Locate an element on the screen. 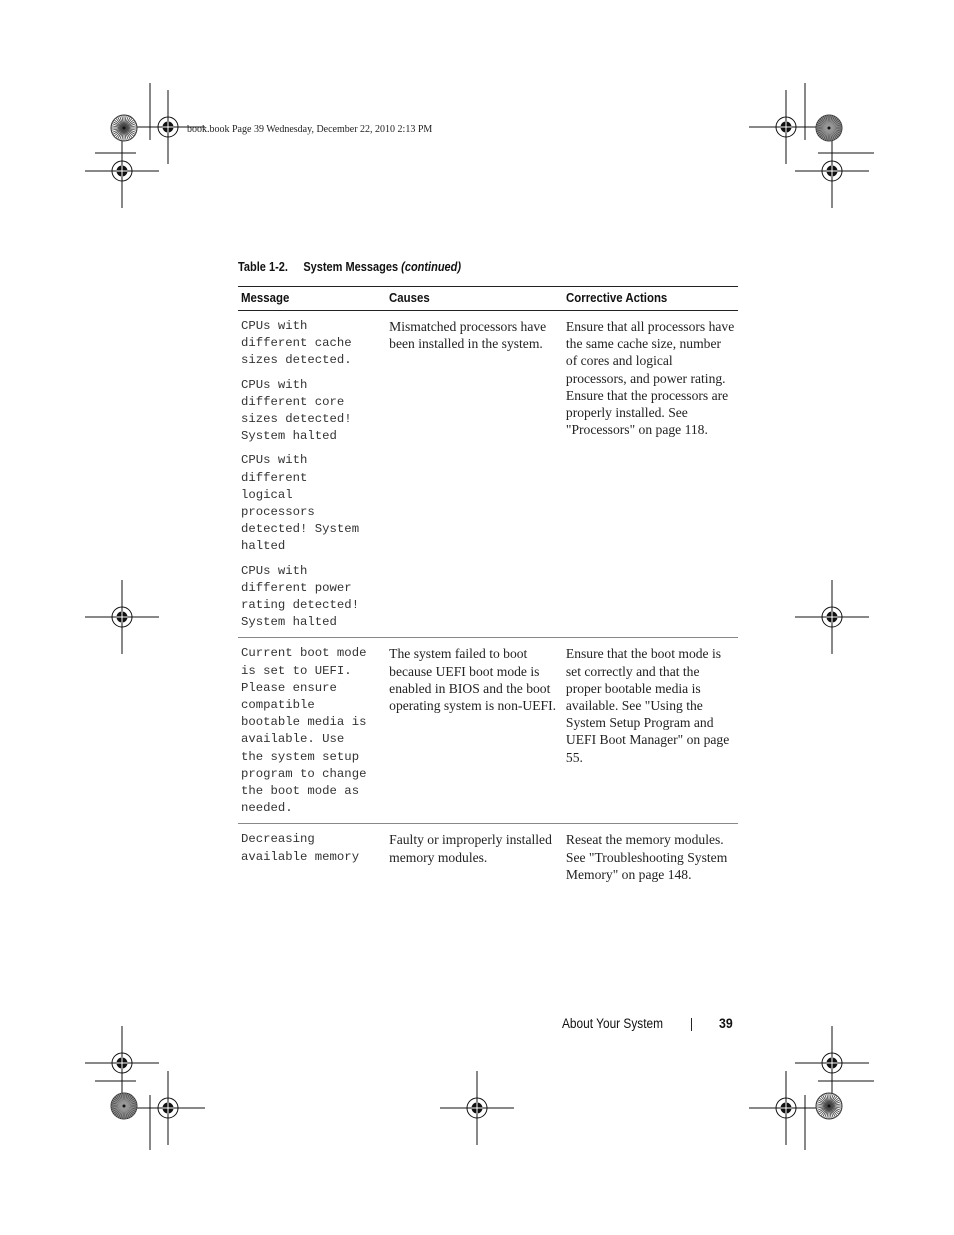 This screenshot has height=1235, width=954. column-header-message: Message is located at coordinates (312, 298).